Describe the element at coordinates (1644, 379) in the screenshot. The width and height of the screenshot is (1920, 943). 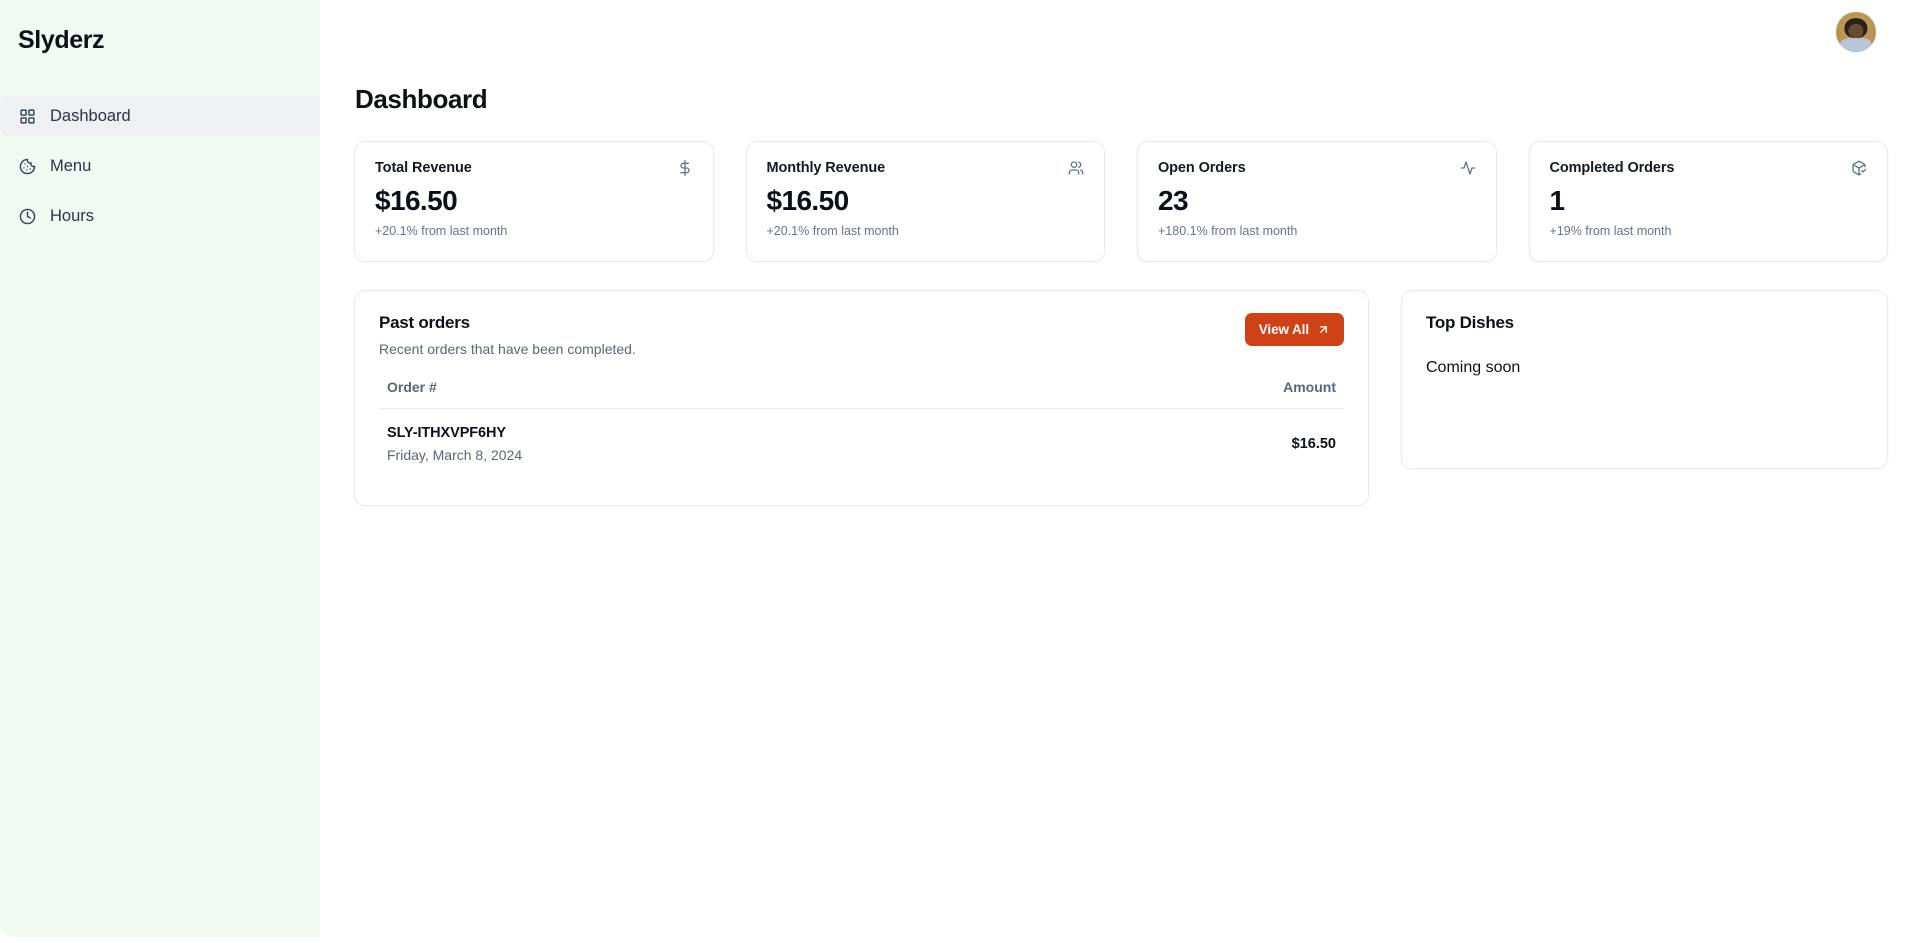
I see `top-dishes-panel: Top Dishes Coming soon` at that location.